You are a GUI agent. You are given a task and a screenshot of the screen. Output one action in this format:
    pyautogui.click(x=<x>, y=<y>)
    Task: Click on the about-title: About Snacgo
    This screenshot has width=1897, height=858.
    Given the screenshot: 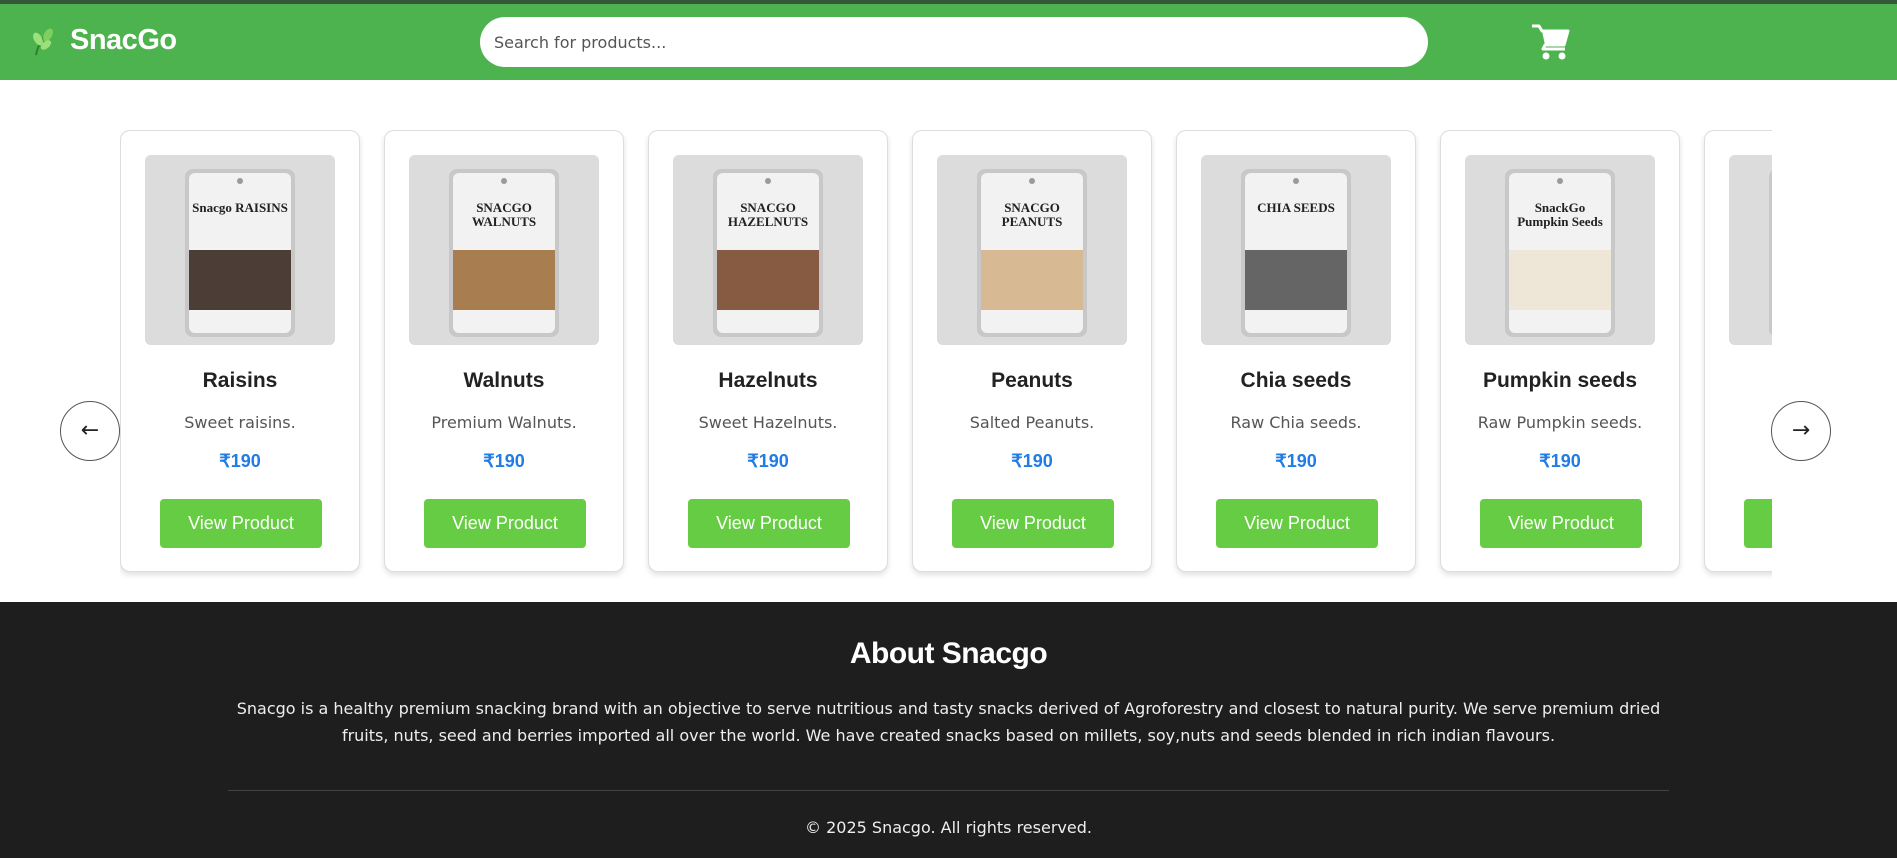 What is the action you would take?
    pyautogui.click(x=948, y=653)
    